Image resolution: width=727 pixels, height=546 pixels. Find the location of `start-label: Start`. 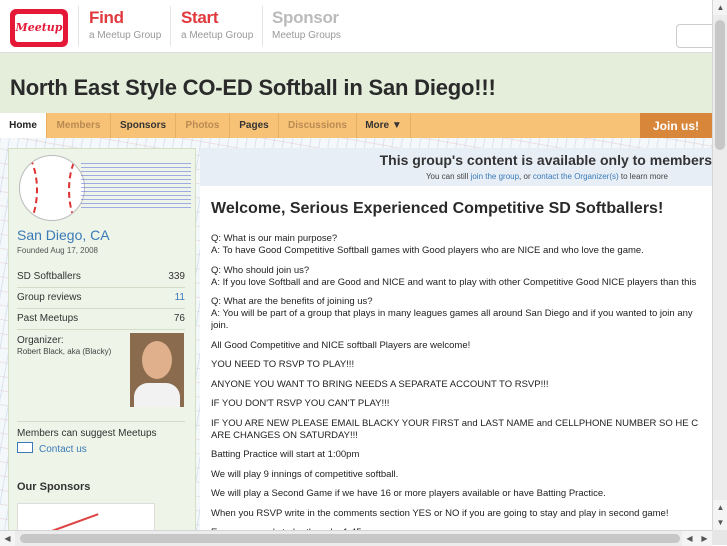

start-label: Start is located at coordinates (200, 17).